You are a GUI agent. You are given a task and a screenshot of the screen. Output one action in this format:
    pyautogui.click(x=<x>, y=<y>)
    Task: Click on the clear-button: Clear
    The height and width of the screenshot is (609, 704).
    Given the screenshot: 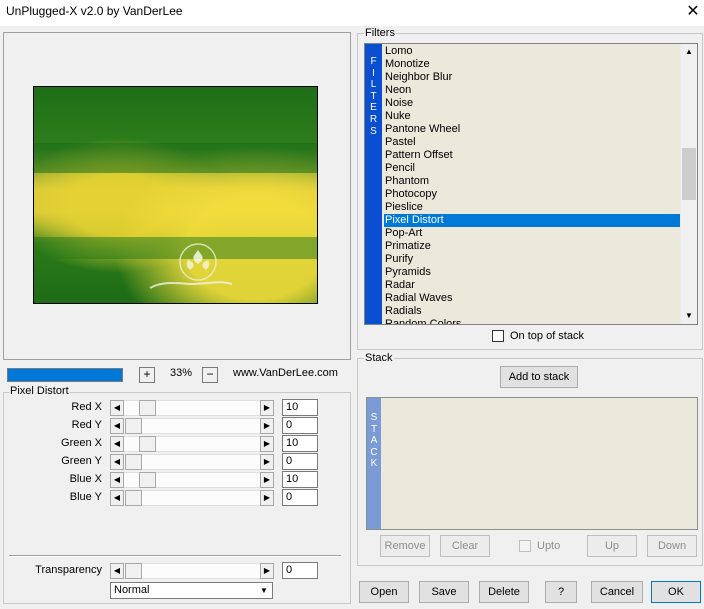 What is the action you would take?
    pyautogui.click(x=465, y=546)
    